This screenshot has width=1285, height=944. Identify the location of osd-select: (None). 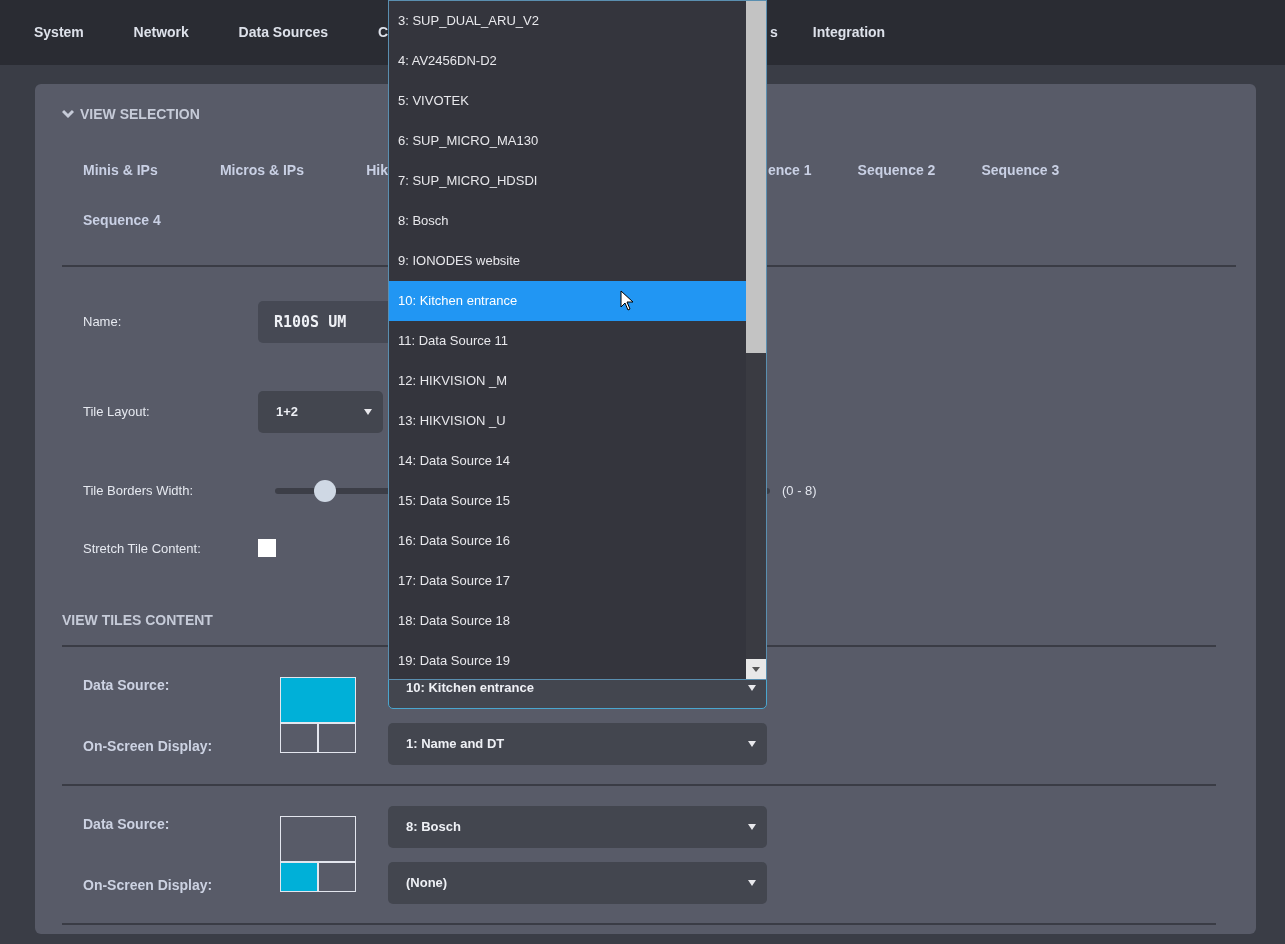
(577, 883).